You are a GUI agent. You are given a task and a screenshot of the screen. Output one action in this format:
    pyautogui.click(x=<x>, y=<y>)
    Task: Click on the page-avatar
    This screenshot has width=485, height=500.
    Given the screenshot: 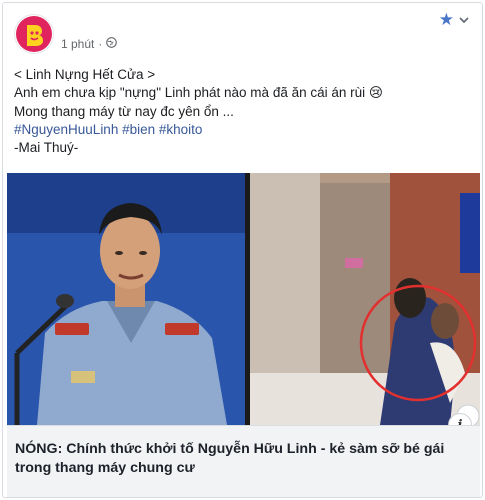 What is the action you would take?
    pyautogui.click(x=34, y=34)
    